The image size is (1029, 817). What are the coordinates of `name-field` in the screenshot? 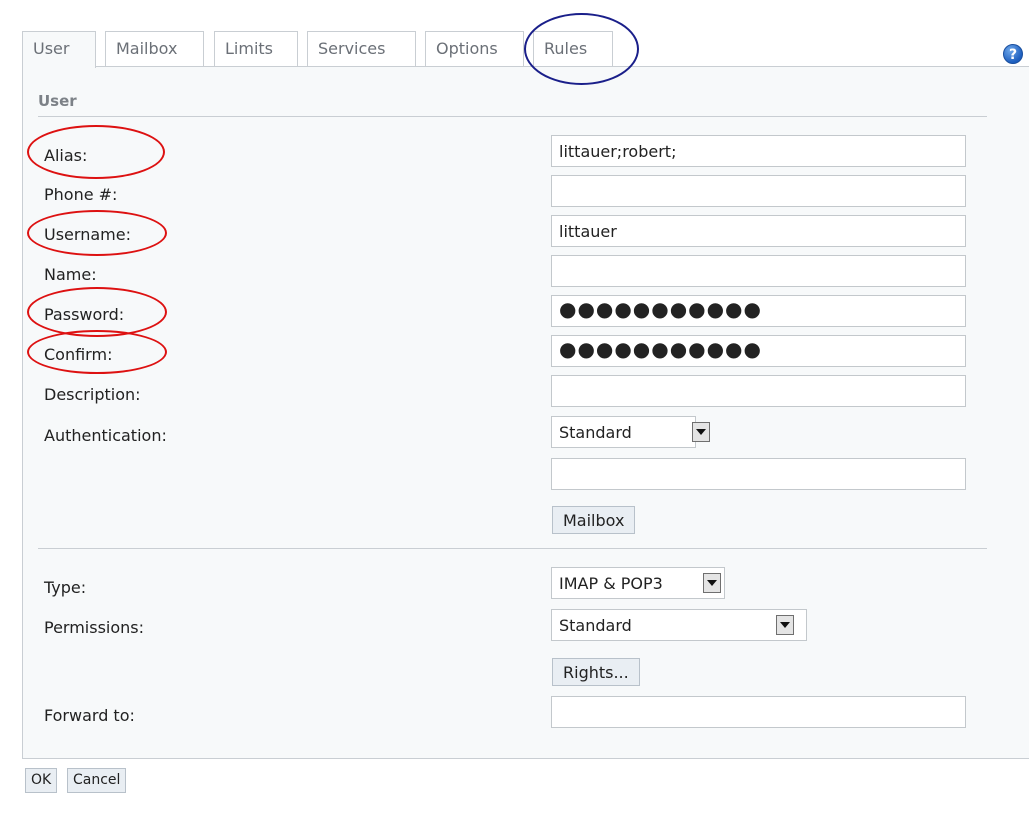 It's located at (758, 271).